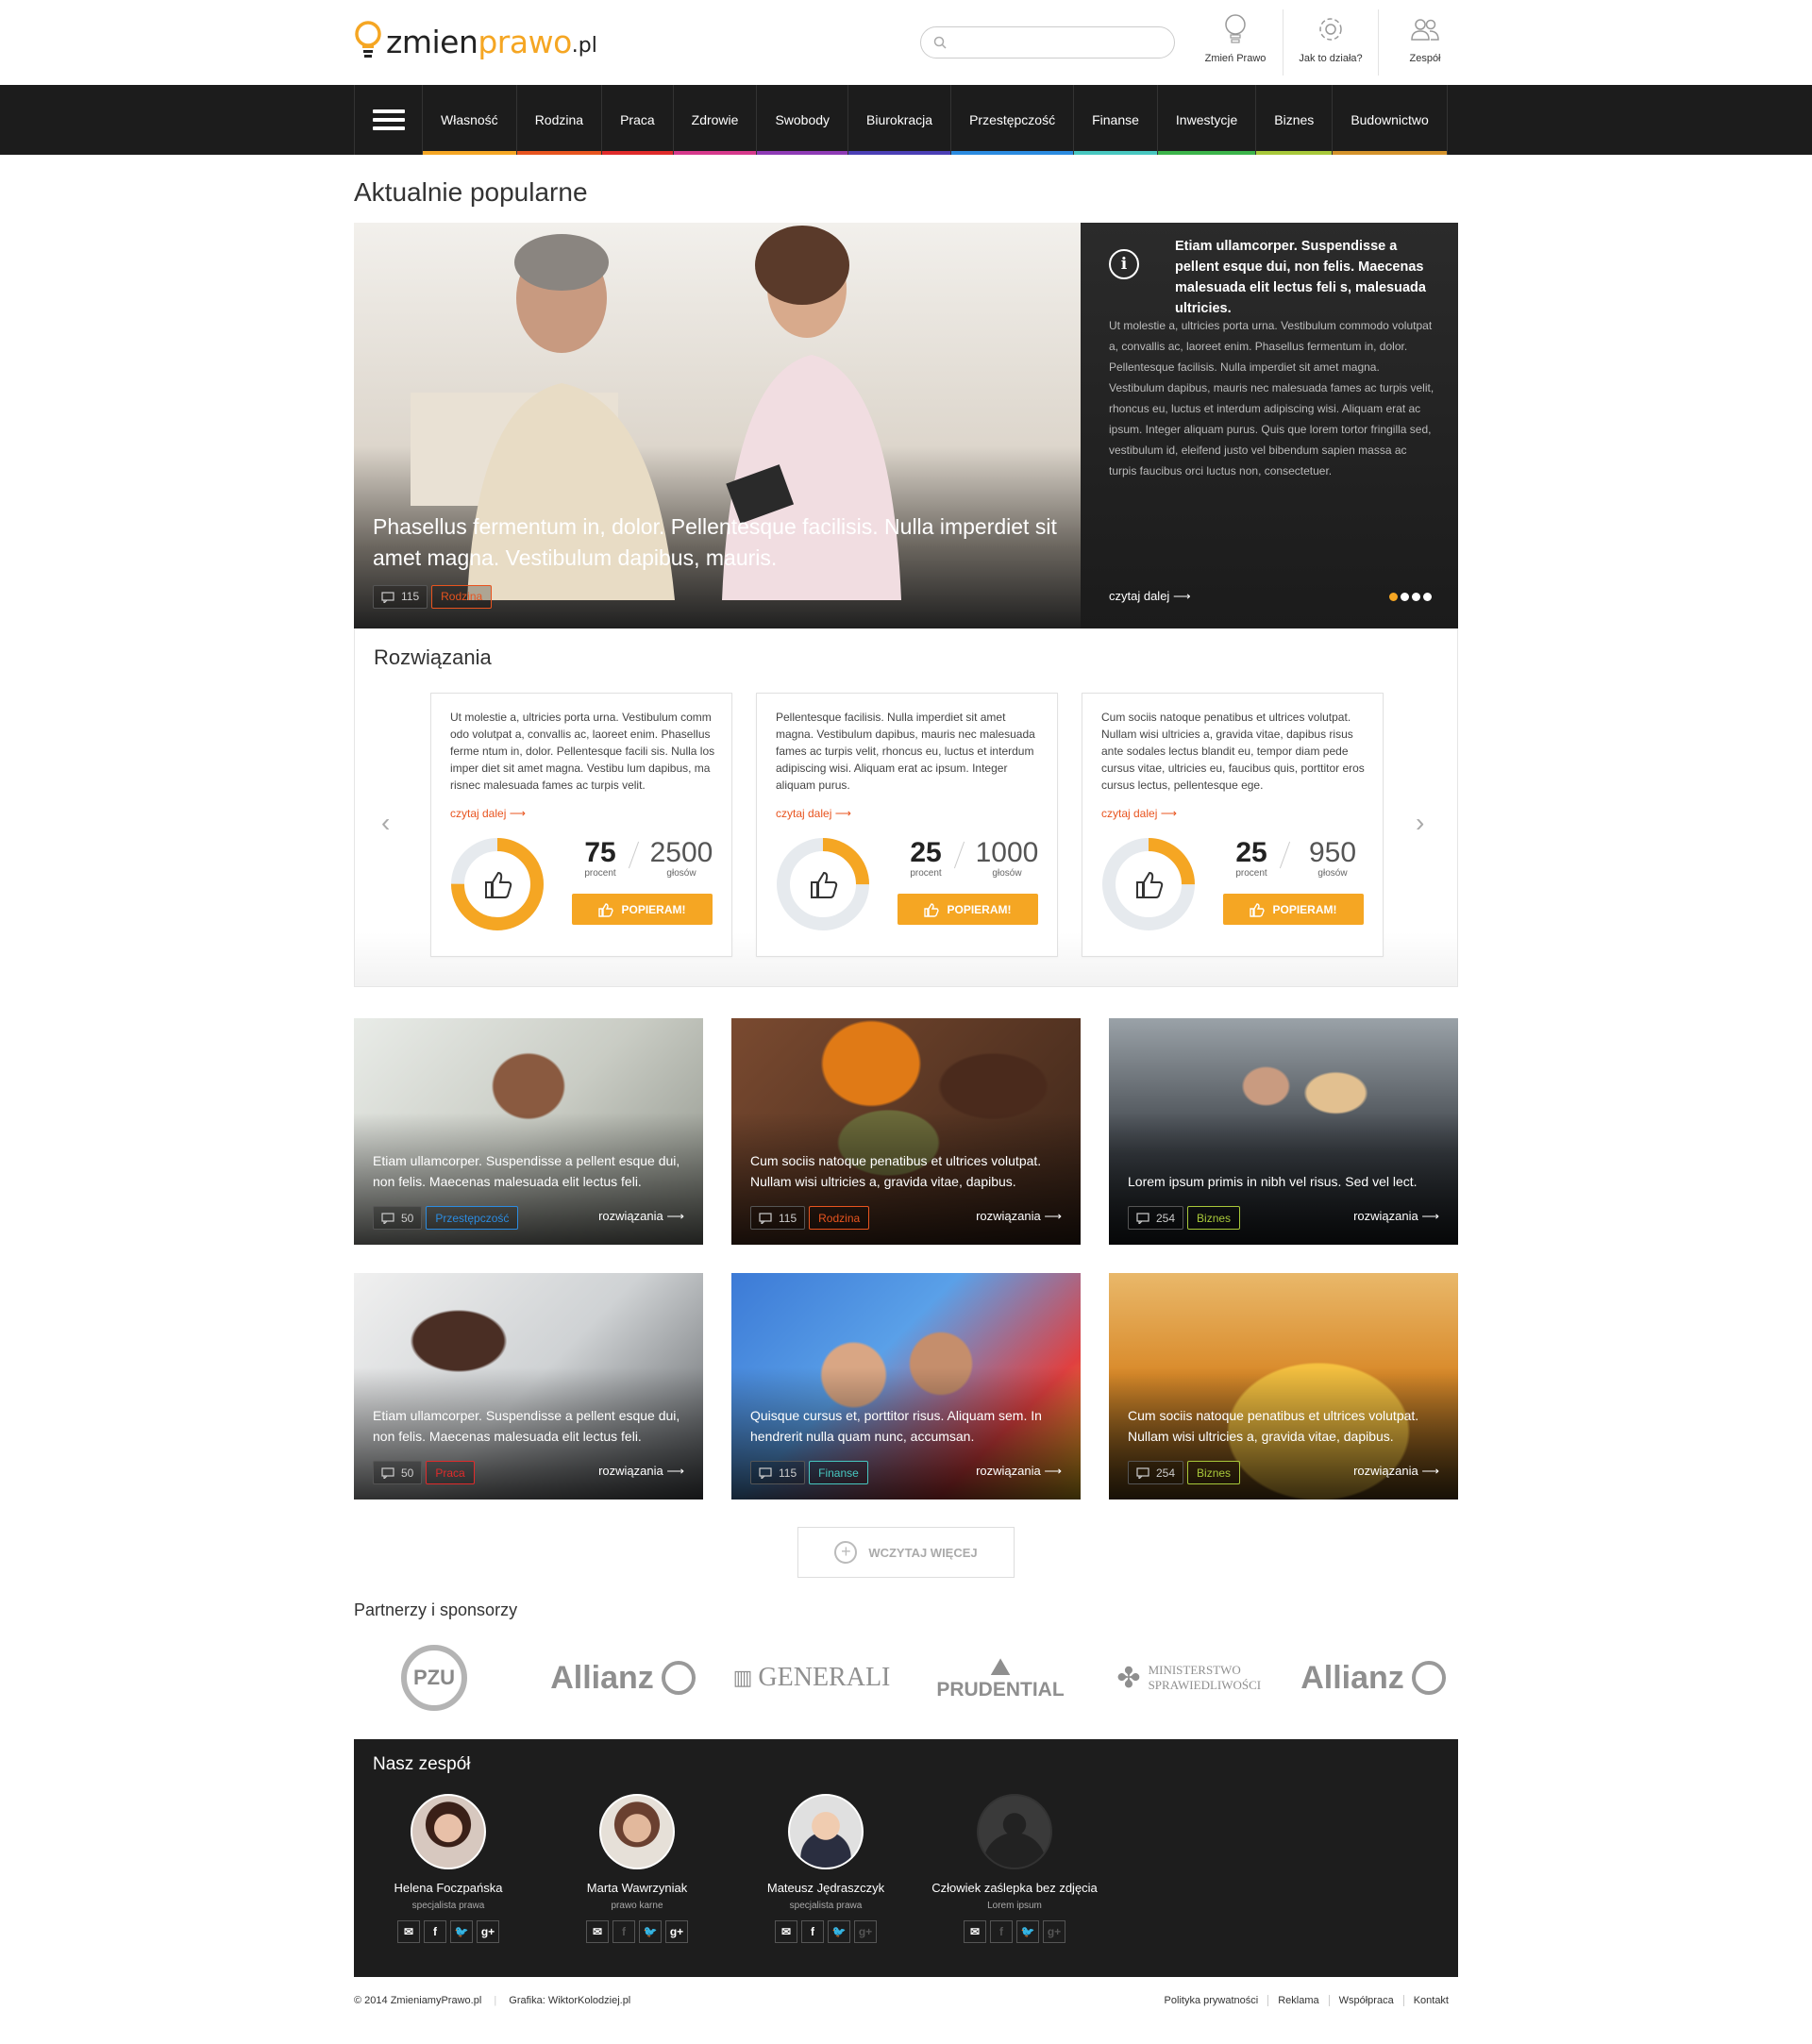  What do you see at coordinates (1365, 2000) in the screenshot?
I see `footer-link: Współpraca` at bounding box center [1365, 2000].